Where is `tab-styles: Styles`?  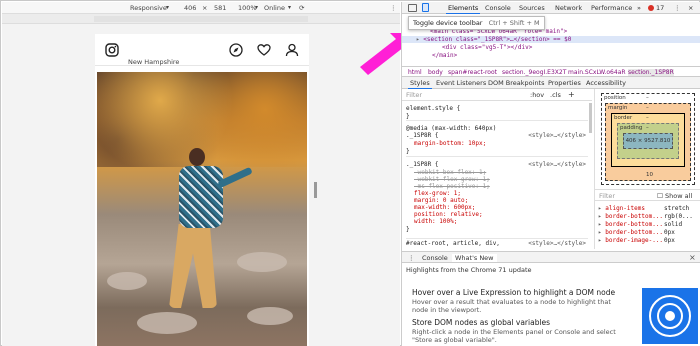 tab-styles: Styles is located at coordinates (420, 84).